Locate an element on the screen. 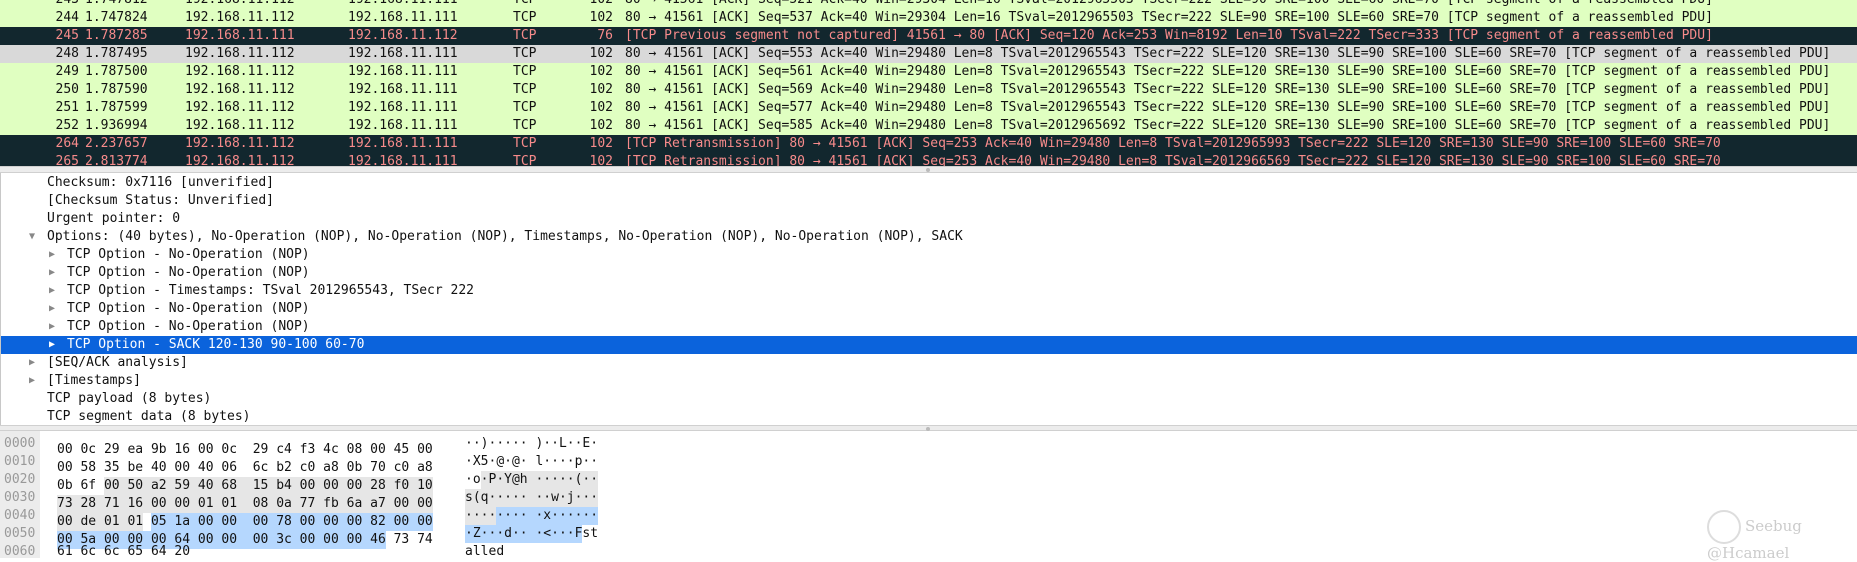  ascii-bytes: ·X5·@·@· l····p·· is located at coordinates (531, 462).